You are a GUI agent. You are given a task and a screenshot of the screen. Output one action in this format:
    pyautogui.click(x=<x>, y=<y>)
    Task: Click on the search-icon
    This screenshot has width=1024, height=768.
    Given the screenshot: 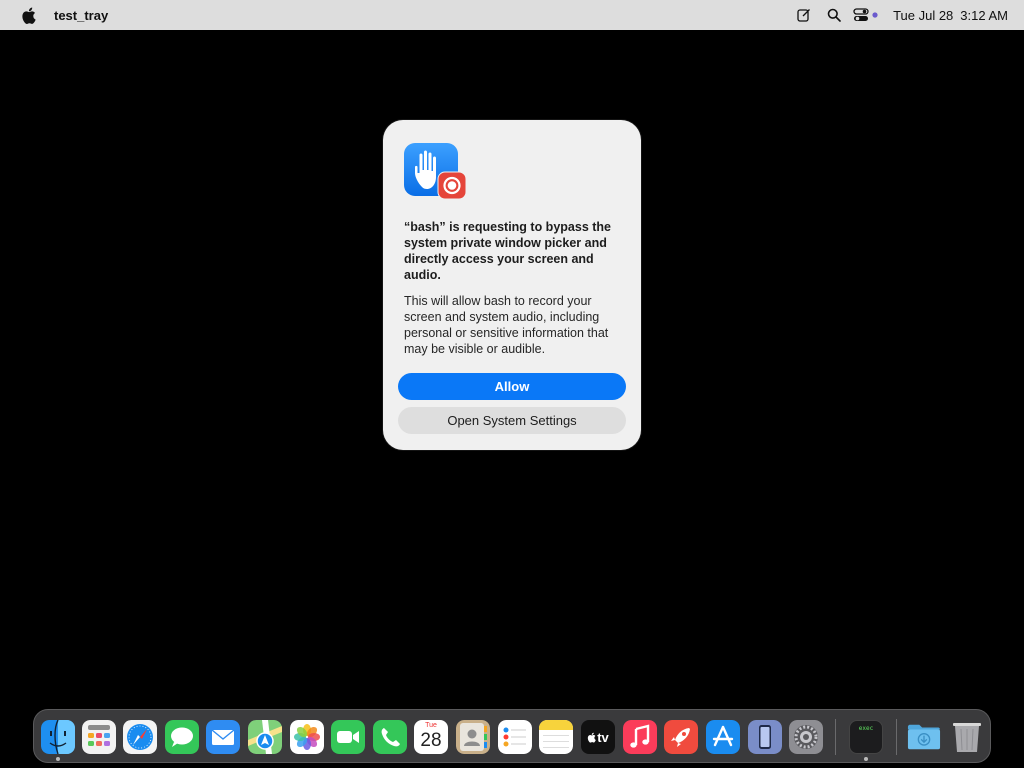 What is the action you would take?
    pyautogui.click(x=834, y=15)
    